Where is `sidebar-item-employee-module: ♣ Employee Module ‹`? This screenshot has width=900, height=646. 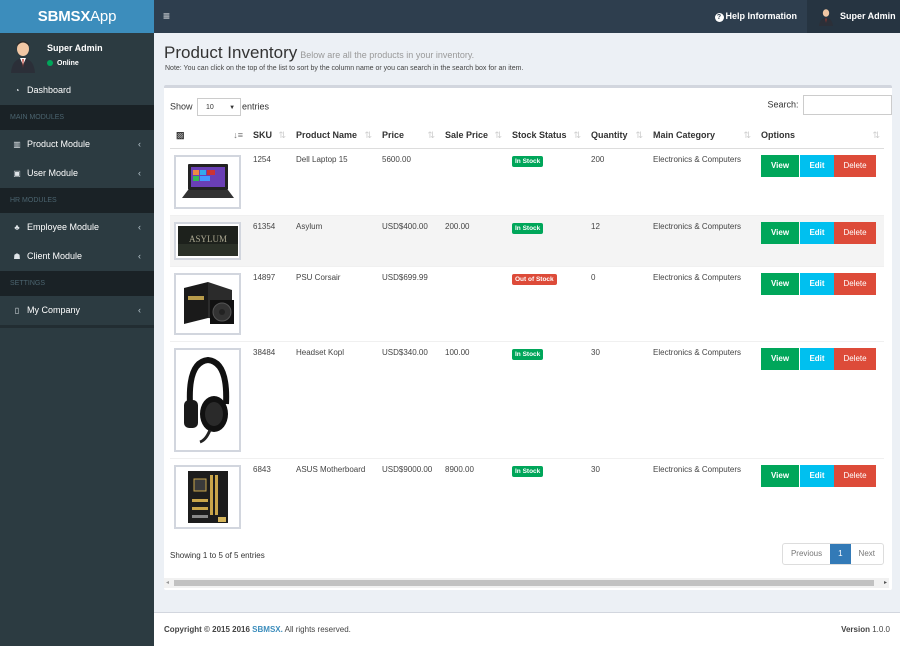 sidebar-item-employee-module: ♣ Employee Module ‹ is located at coordinates (77, 227).